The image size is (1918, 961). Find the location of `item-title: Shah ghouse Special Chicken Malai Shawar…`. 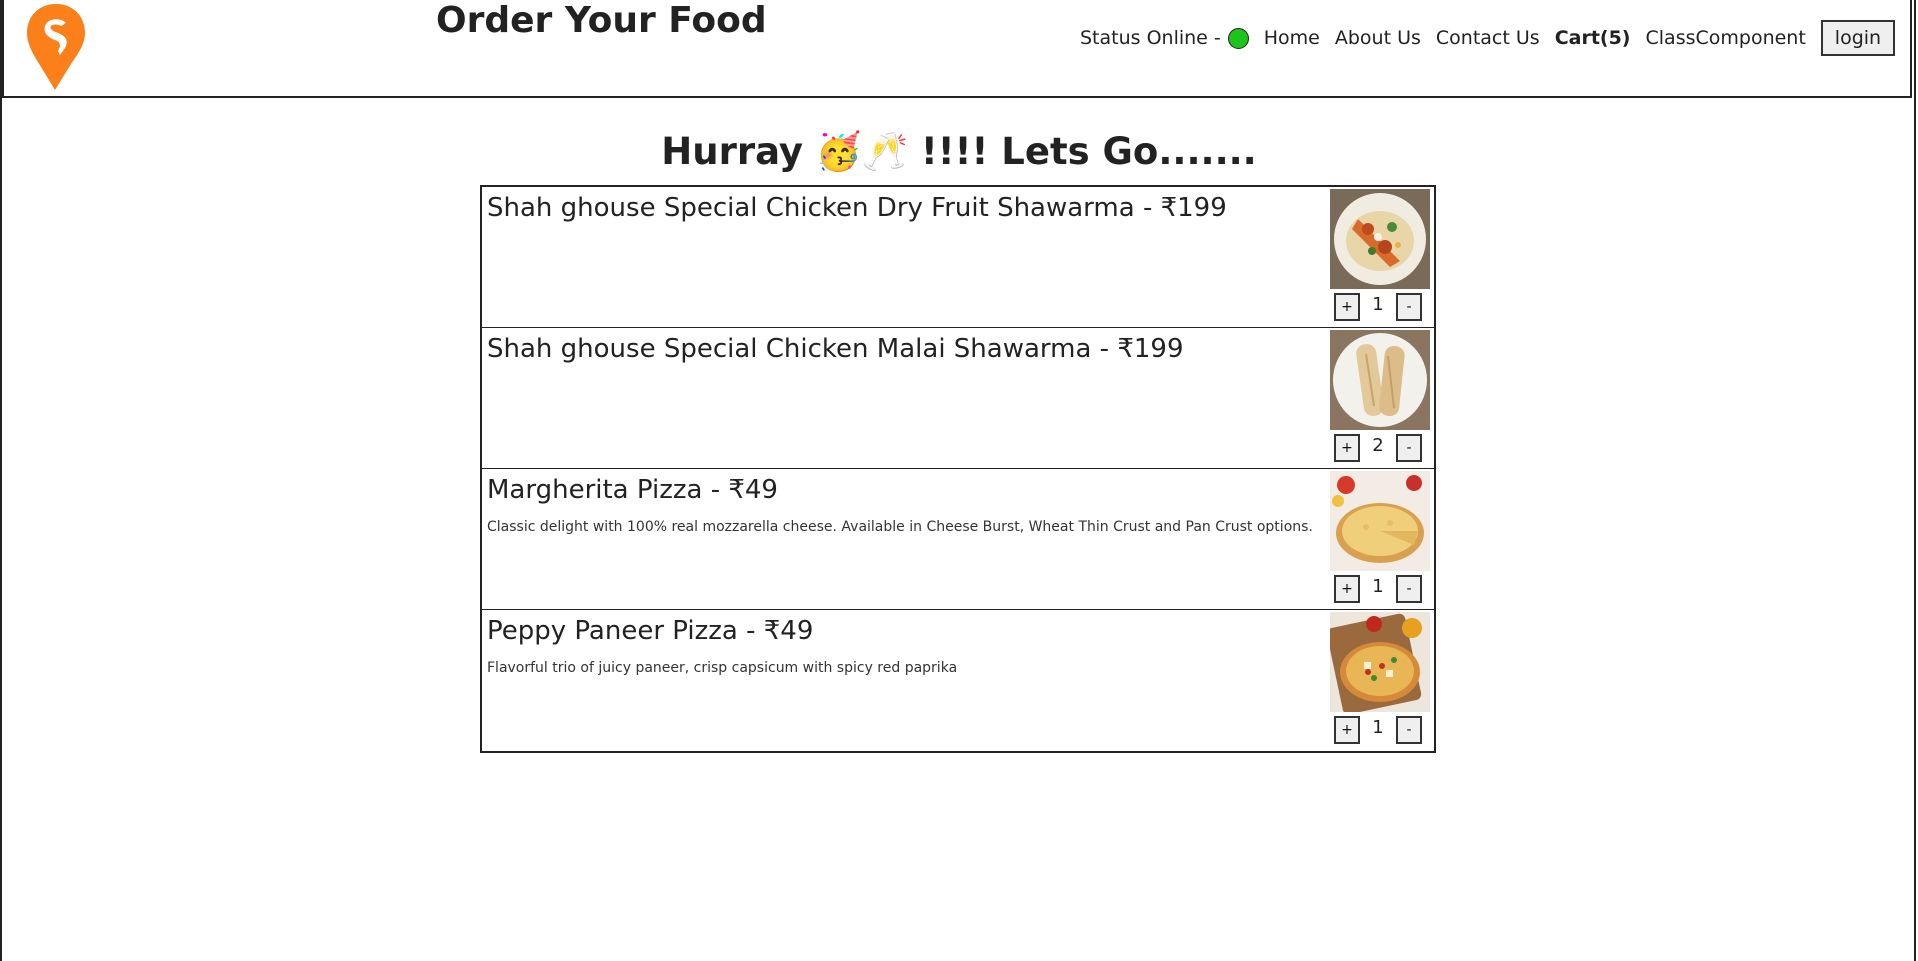

item-title: Shah ghouse Special Chicken Malai Shawar… is located at coordinates (835, 349).